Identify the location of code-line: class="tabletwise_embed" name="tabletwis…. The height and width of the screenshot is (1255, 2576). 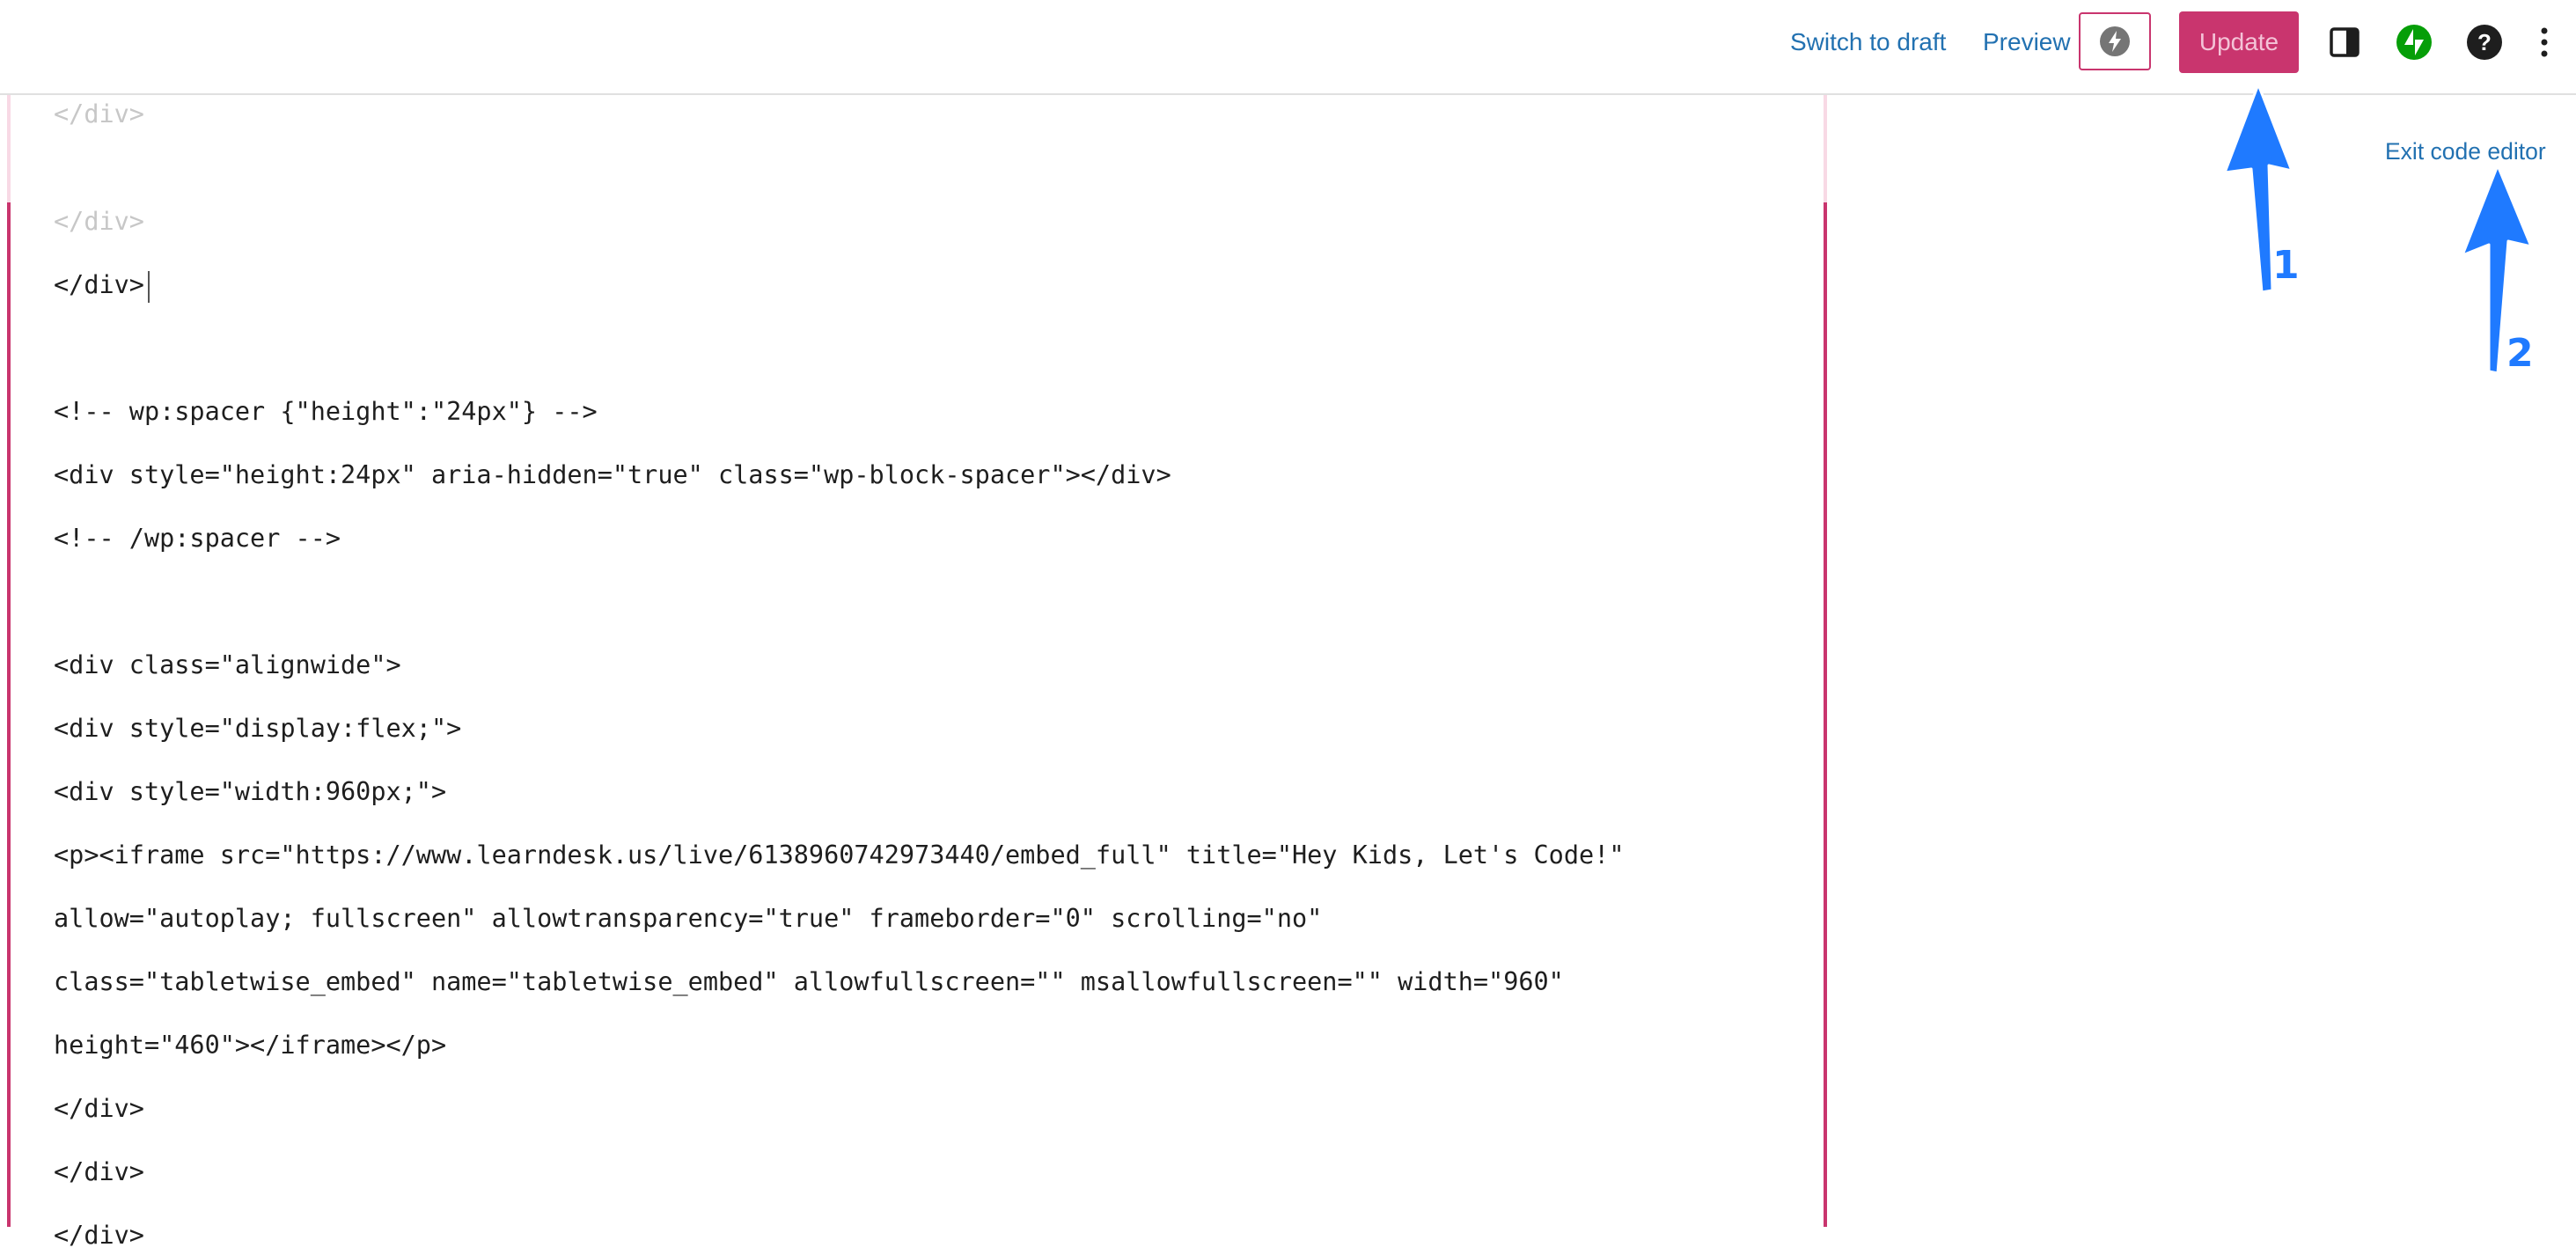
(809, 982).